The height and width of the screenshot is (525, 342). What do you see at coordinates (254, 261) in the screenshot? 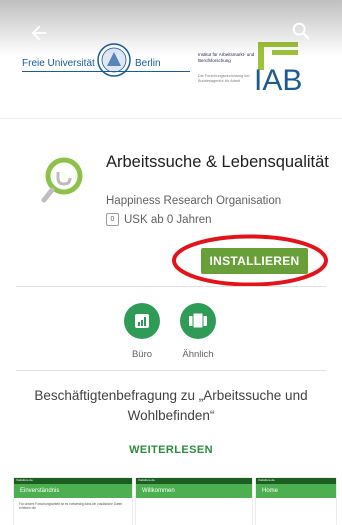
I see `install-button: INSTALLIEREN` at bounding box center [254, 261].